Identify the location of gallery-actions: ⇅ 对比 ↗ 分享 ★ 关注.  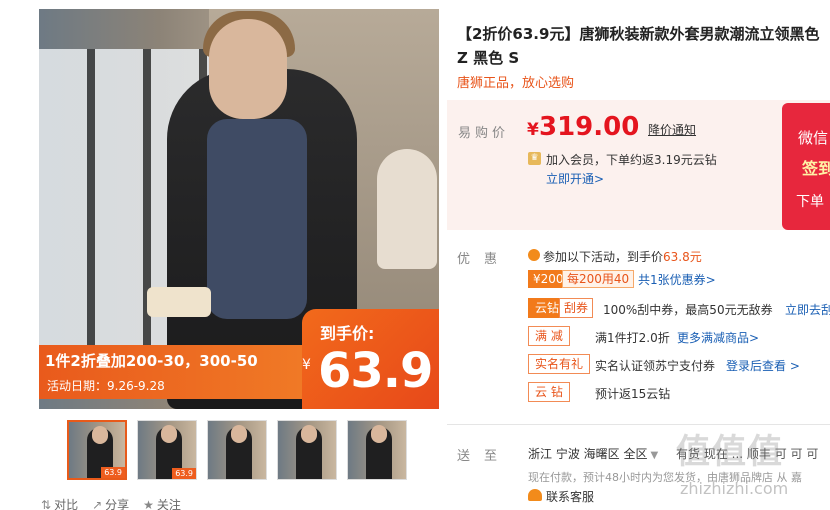
(111, 503).